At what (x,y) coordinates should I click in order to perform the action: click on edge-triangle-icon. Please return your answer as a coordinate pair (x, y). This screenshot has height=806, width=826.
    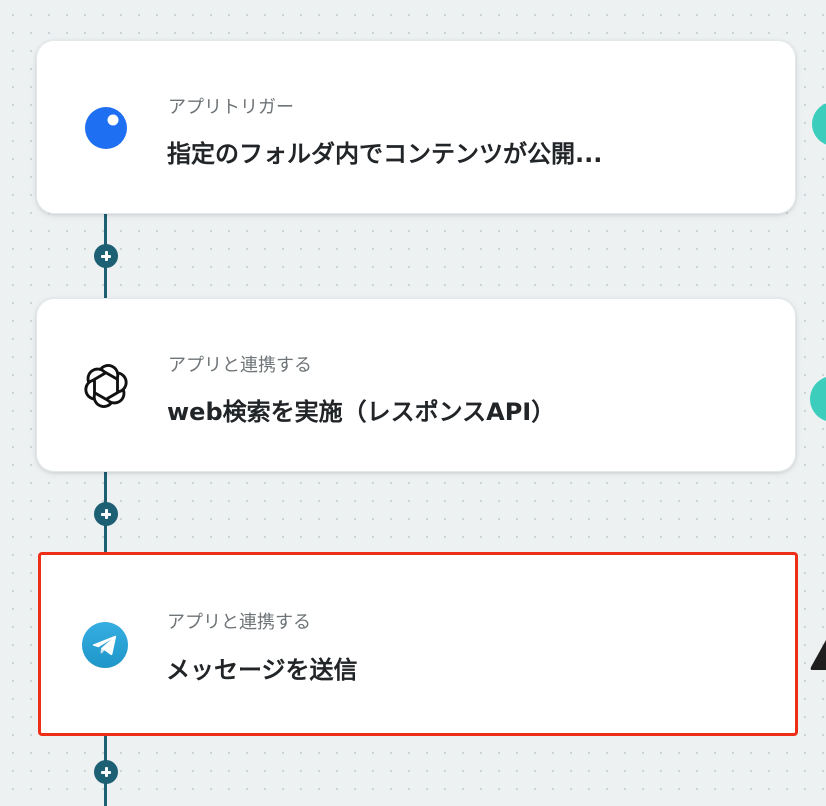
    Looking at the image, I should click on (818, 655).